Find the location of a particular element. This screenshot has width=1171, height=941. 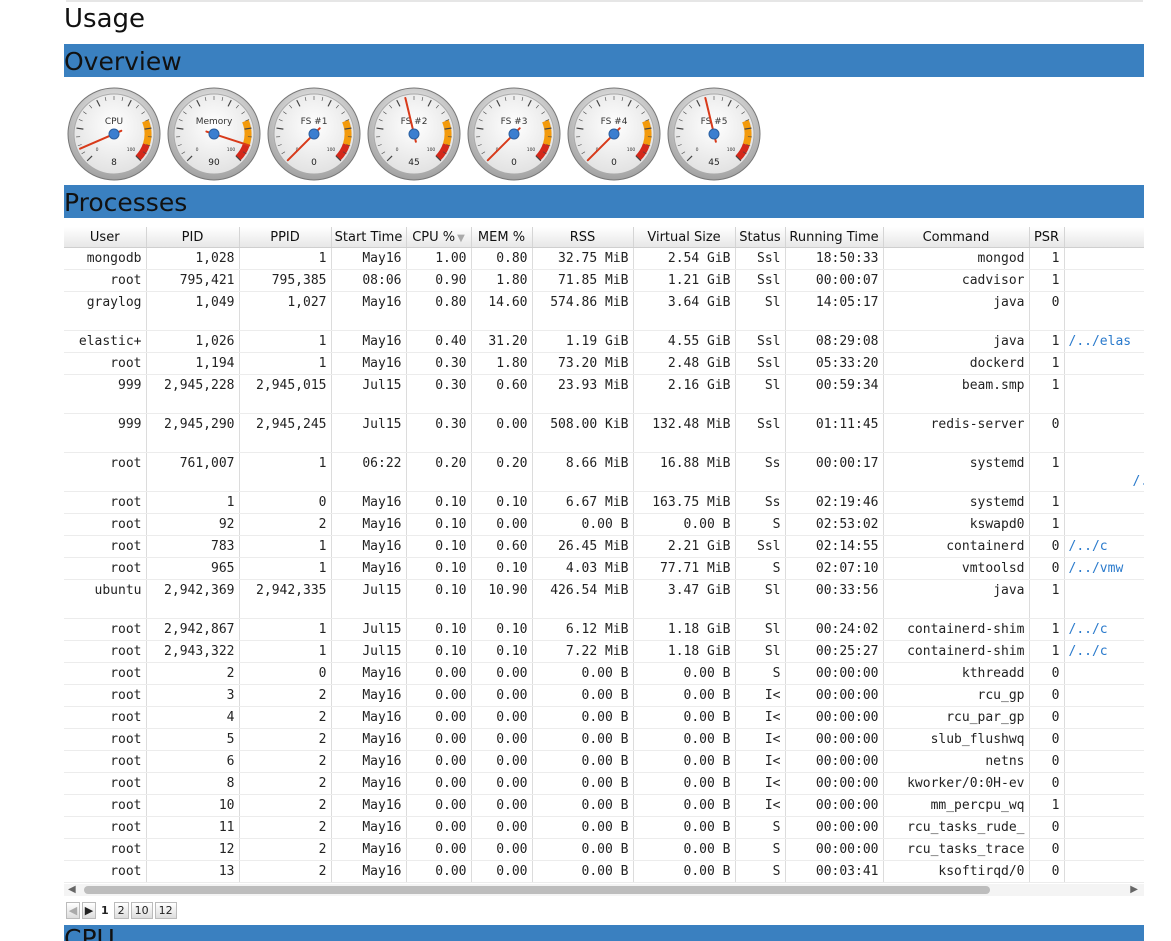

column-header-pid: PID is located at coordinates (193, 237).